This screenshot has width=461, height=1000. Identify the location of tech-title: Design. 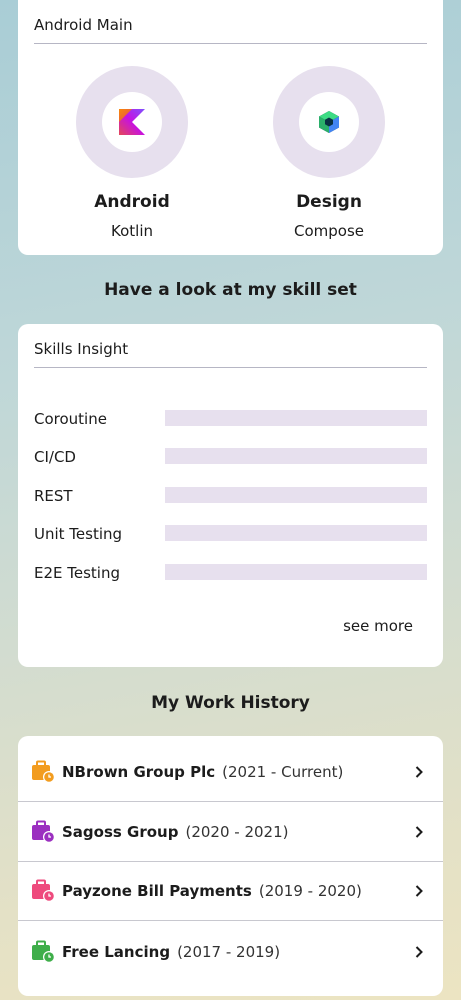
(329, 202).